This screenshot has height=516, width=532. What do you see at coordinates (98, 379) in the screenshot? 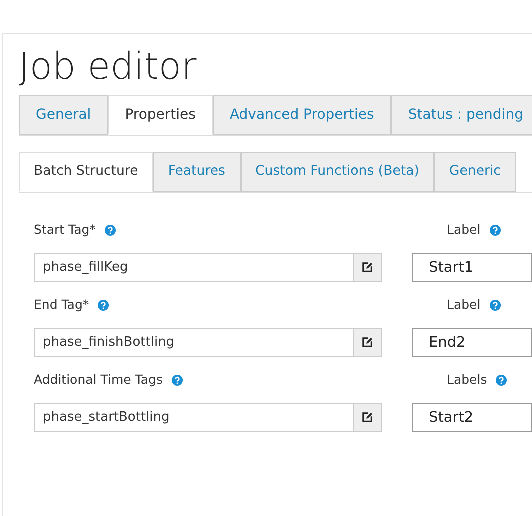
I see `field-label: Additional Time Tags` at bounding box center [98, 379].